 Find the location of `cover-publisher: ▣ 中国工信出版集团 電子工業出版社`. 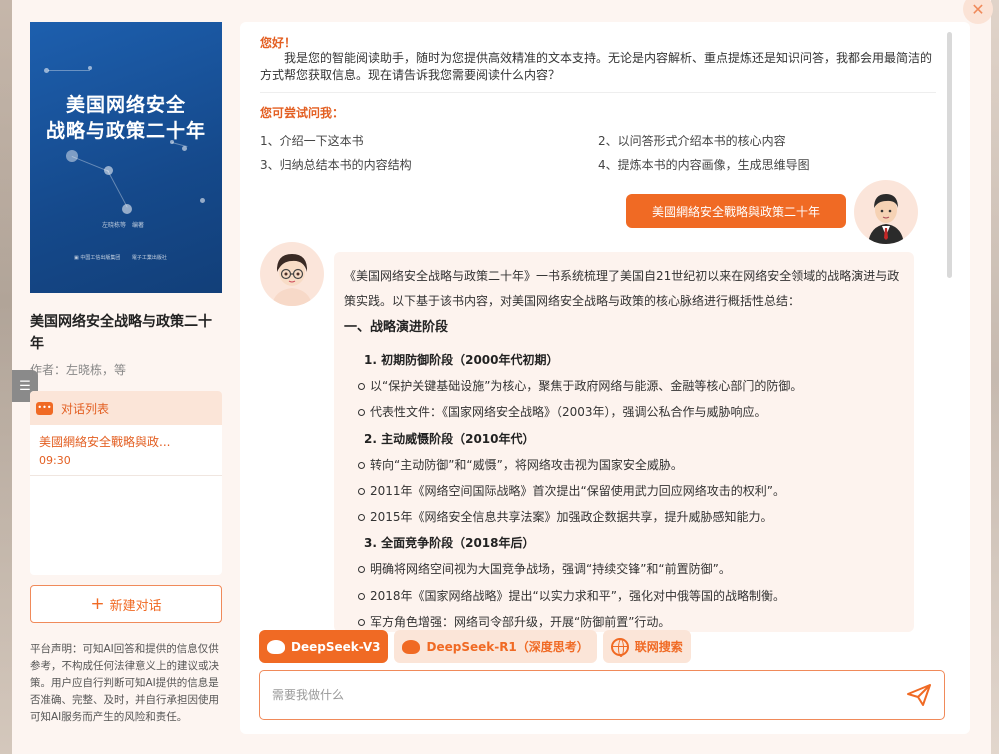

cover-publisher: ▣ 中国工信出版集团 電子工業出版社 is located at coordinates (120, 258).